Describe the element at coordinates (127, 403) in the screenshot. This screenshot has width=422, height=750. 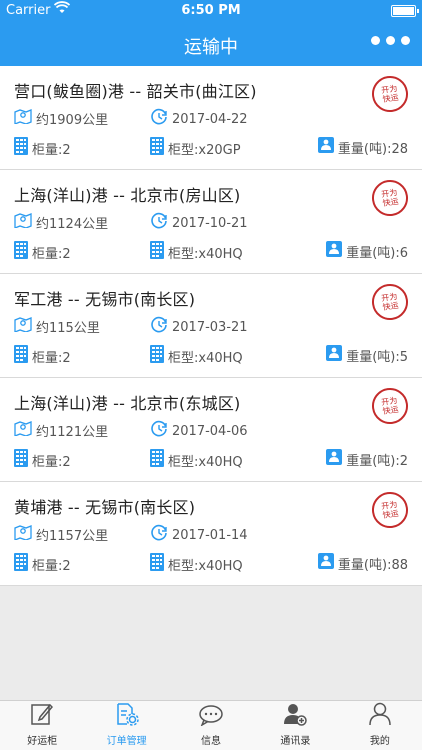
I see `order-route: 上海(洋山)港 -- 北京市(东城区)` at that location.